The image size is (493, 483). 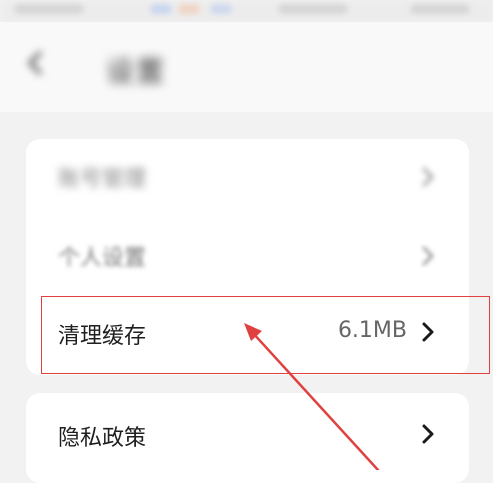 What do you see at coordinates (136, 71) in the screenshot?
I see `page-title: 设置` at bounding box center [136, 71].